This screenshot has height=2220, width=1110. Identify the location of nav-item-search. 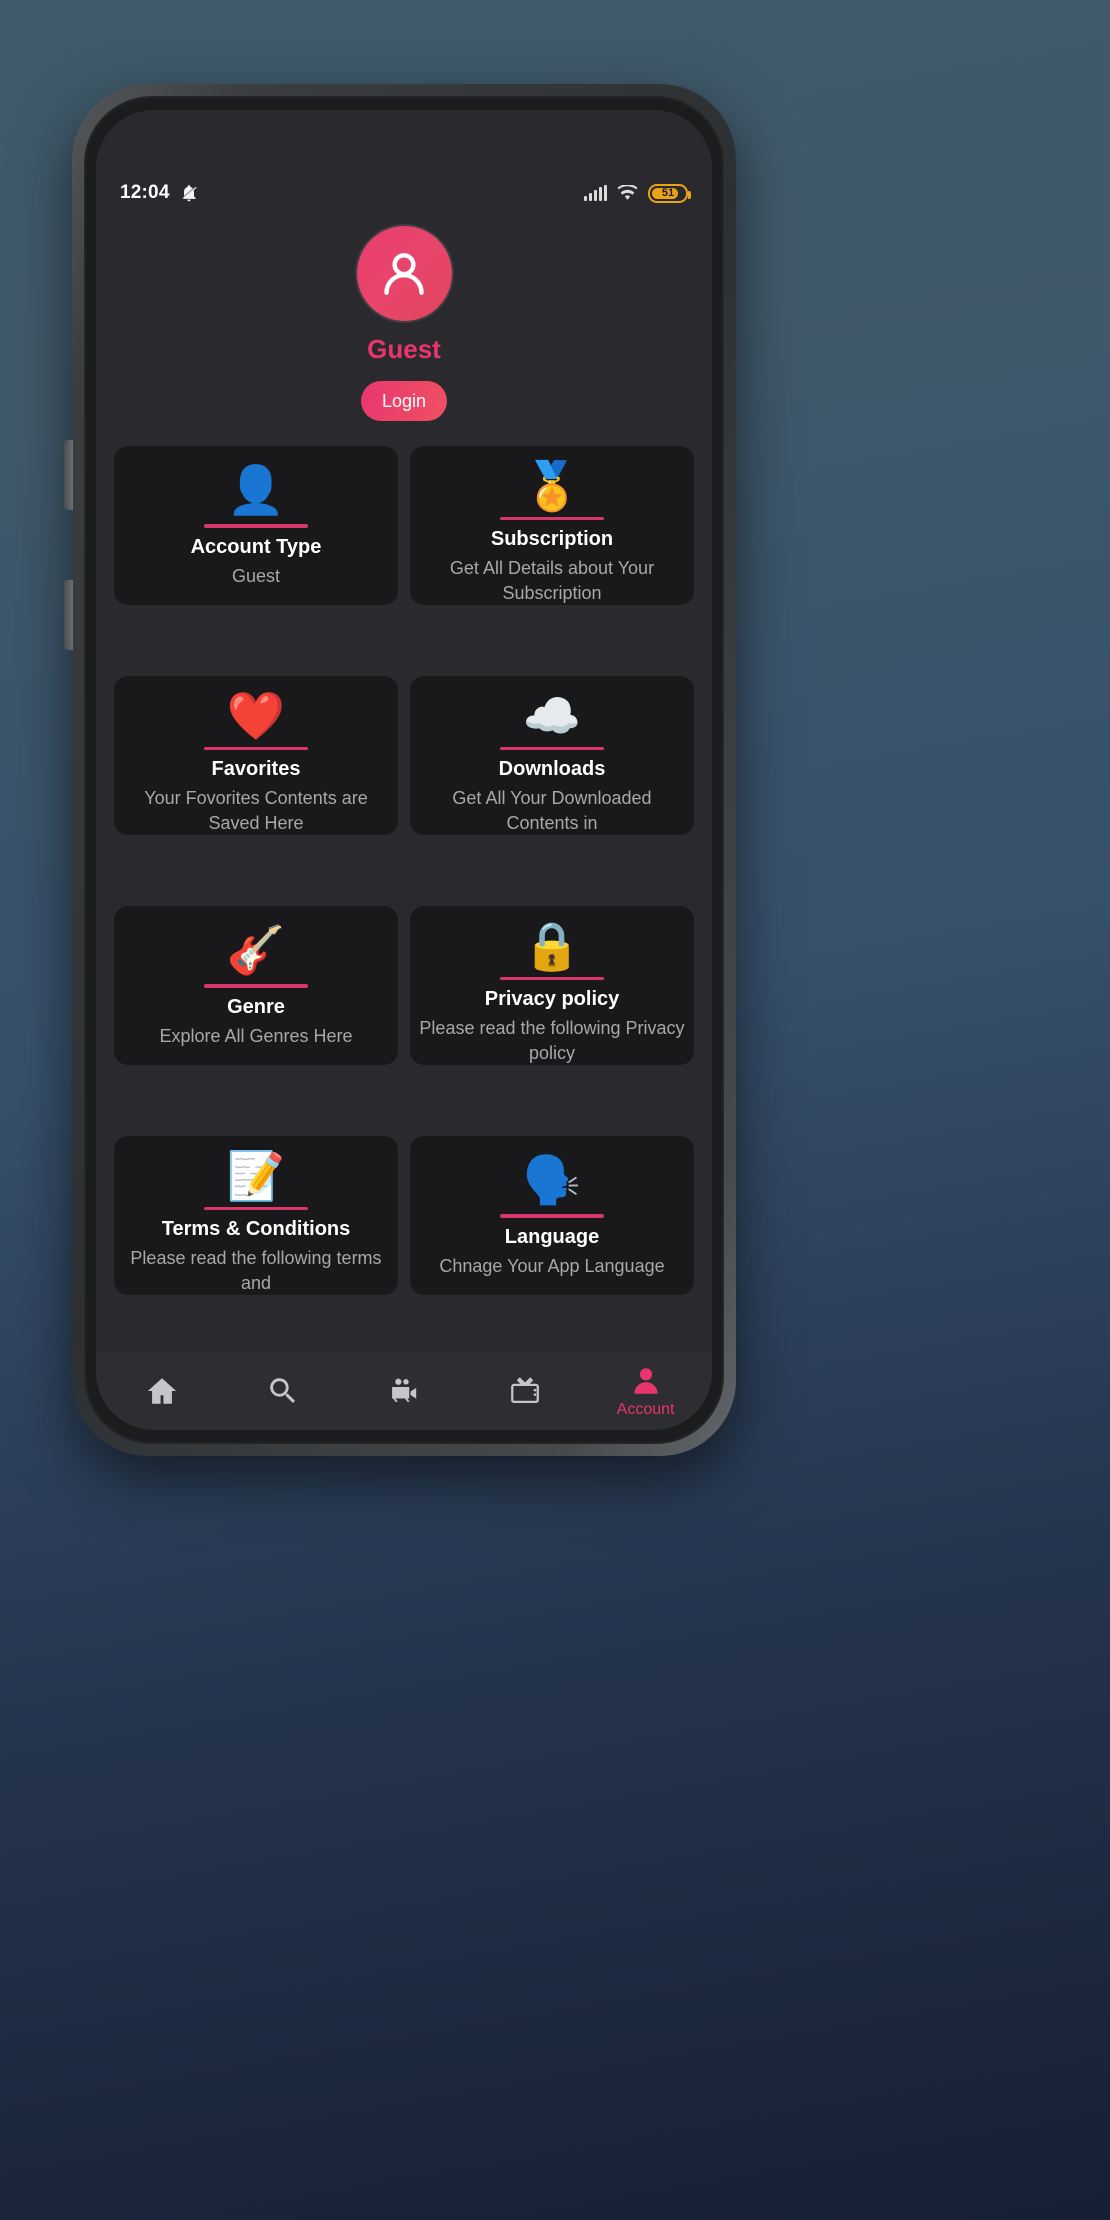
(283, 1391).